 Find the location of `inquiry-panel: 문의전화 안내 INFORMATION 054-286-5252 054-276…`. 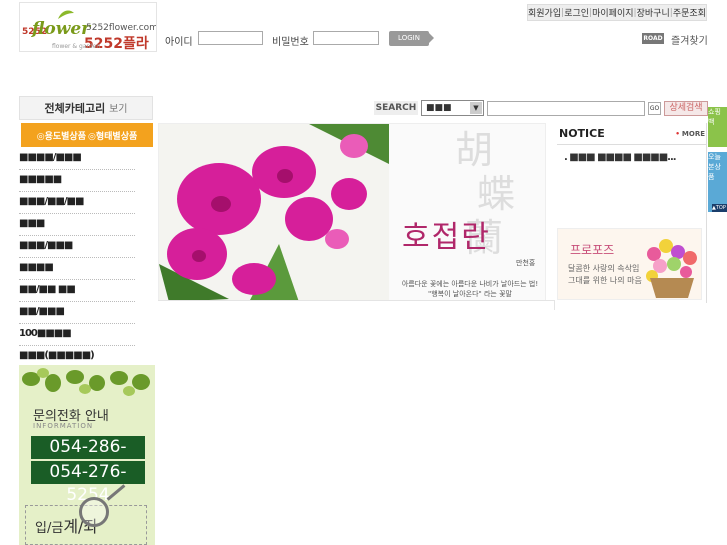

inquiry-panel: 문의전화 안내 INFORMATION 054-286-5252 054-276… is located at coordinates (87, 455).